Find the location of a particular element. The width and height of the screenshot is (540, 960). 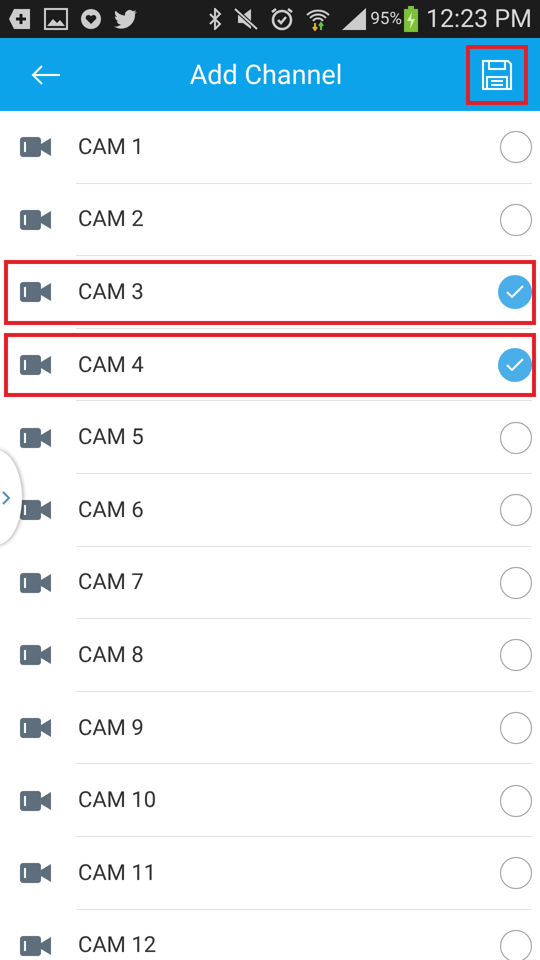

battery-percentage: 95% is located at coordinates (386, 19).